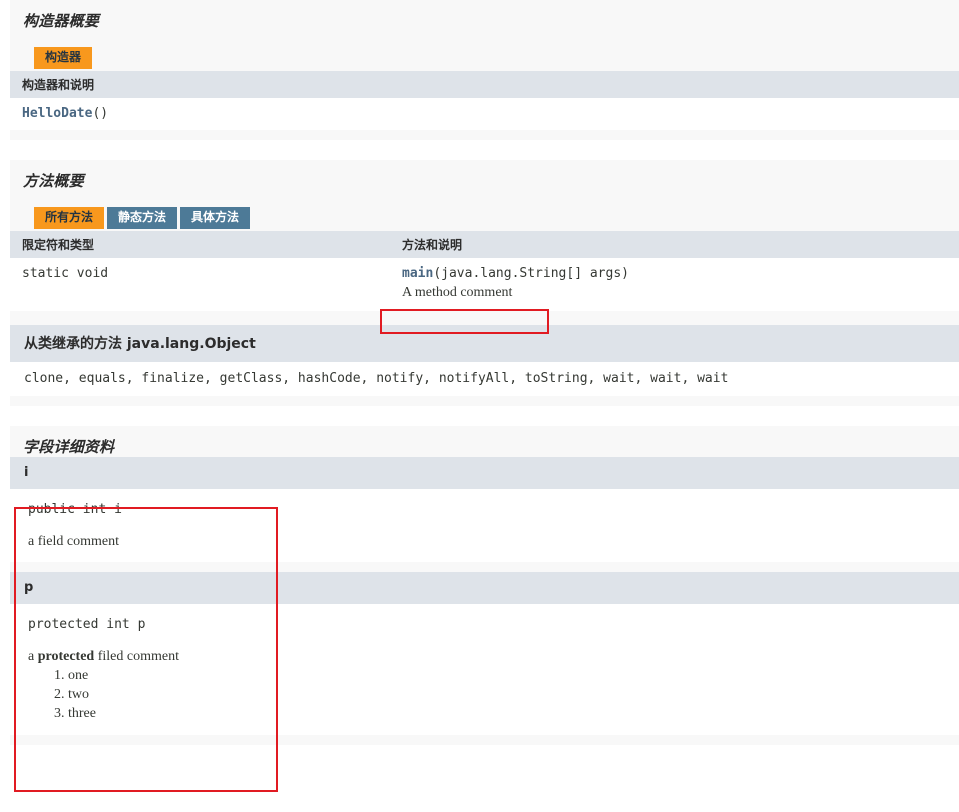 Image resolution: width=959 pixels, height=812 pixels. Describe the element at coordinates (674, 244) in the screenshot. I see `col-header-method-desc: 方法和说明` at that location.